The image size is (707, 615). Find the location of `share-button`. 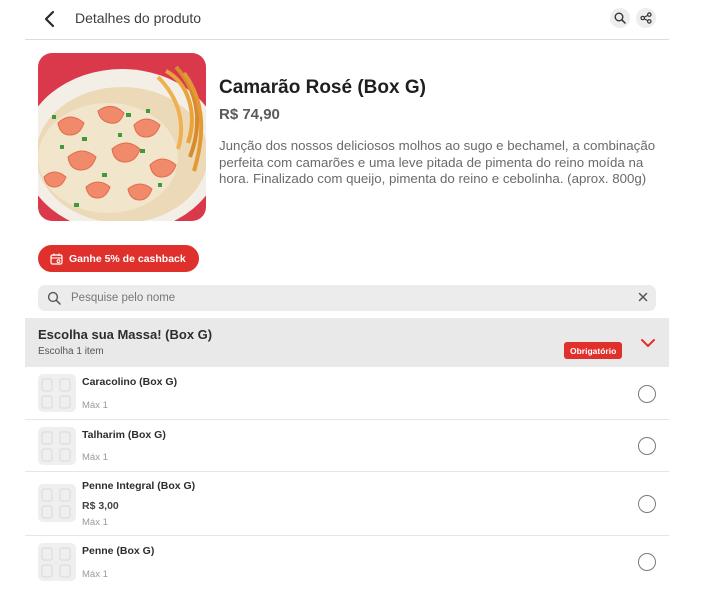

share-button is located at coordinates (646, 18).